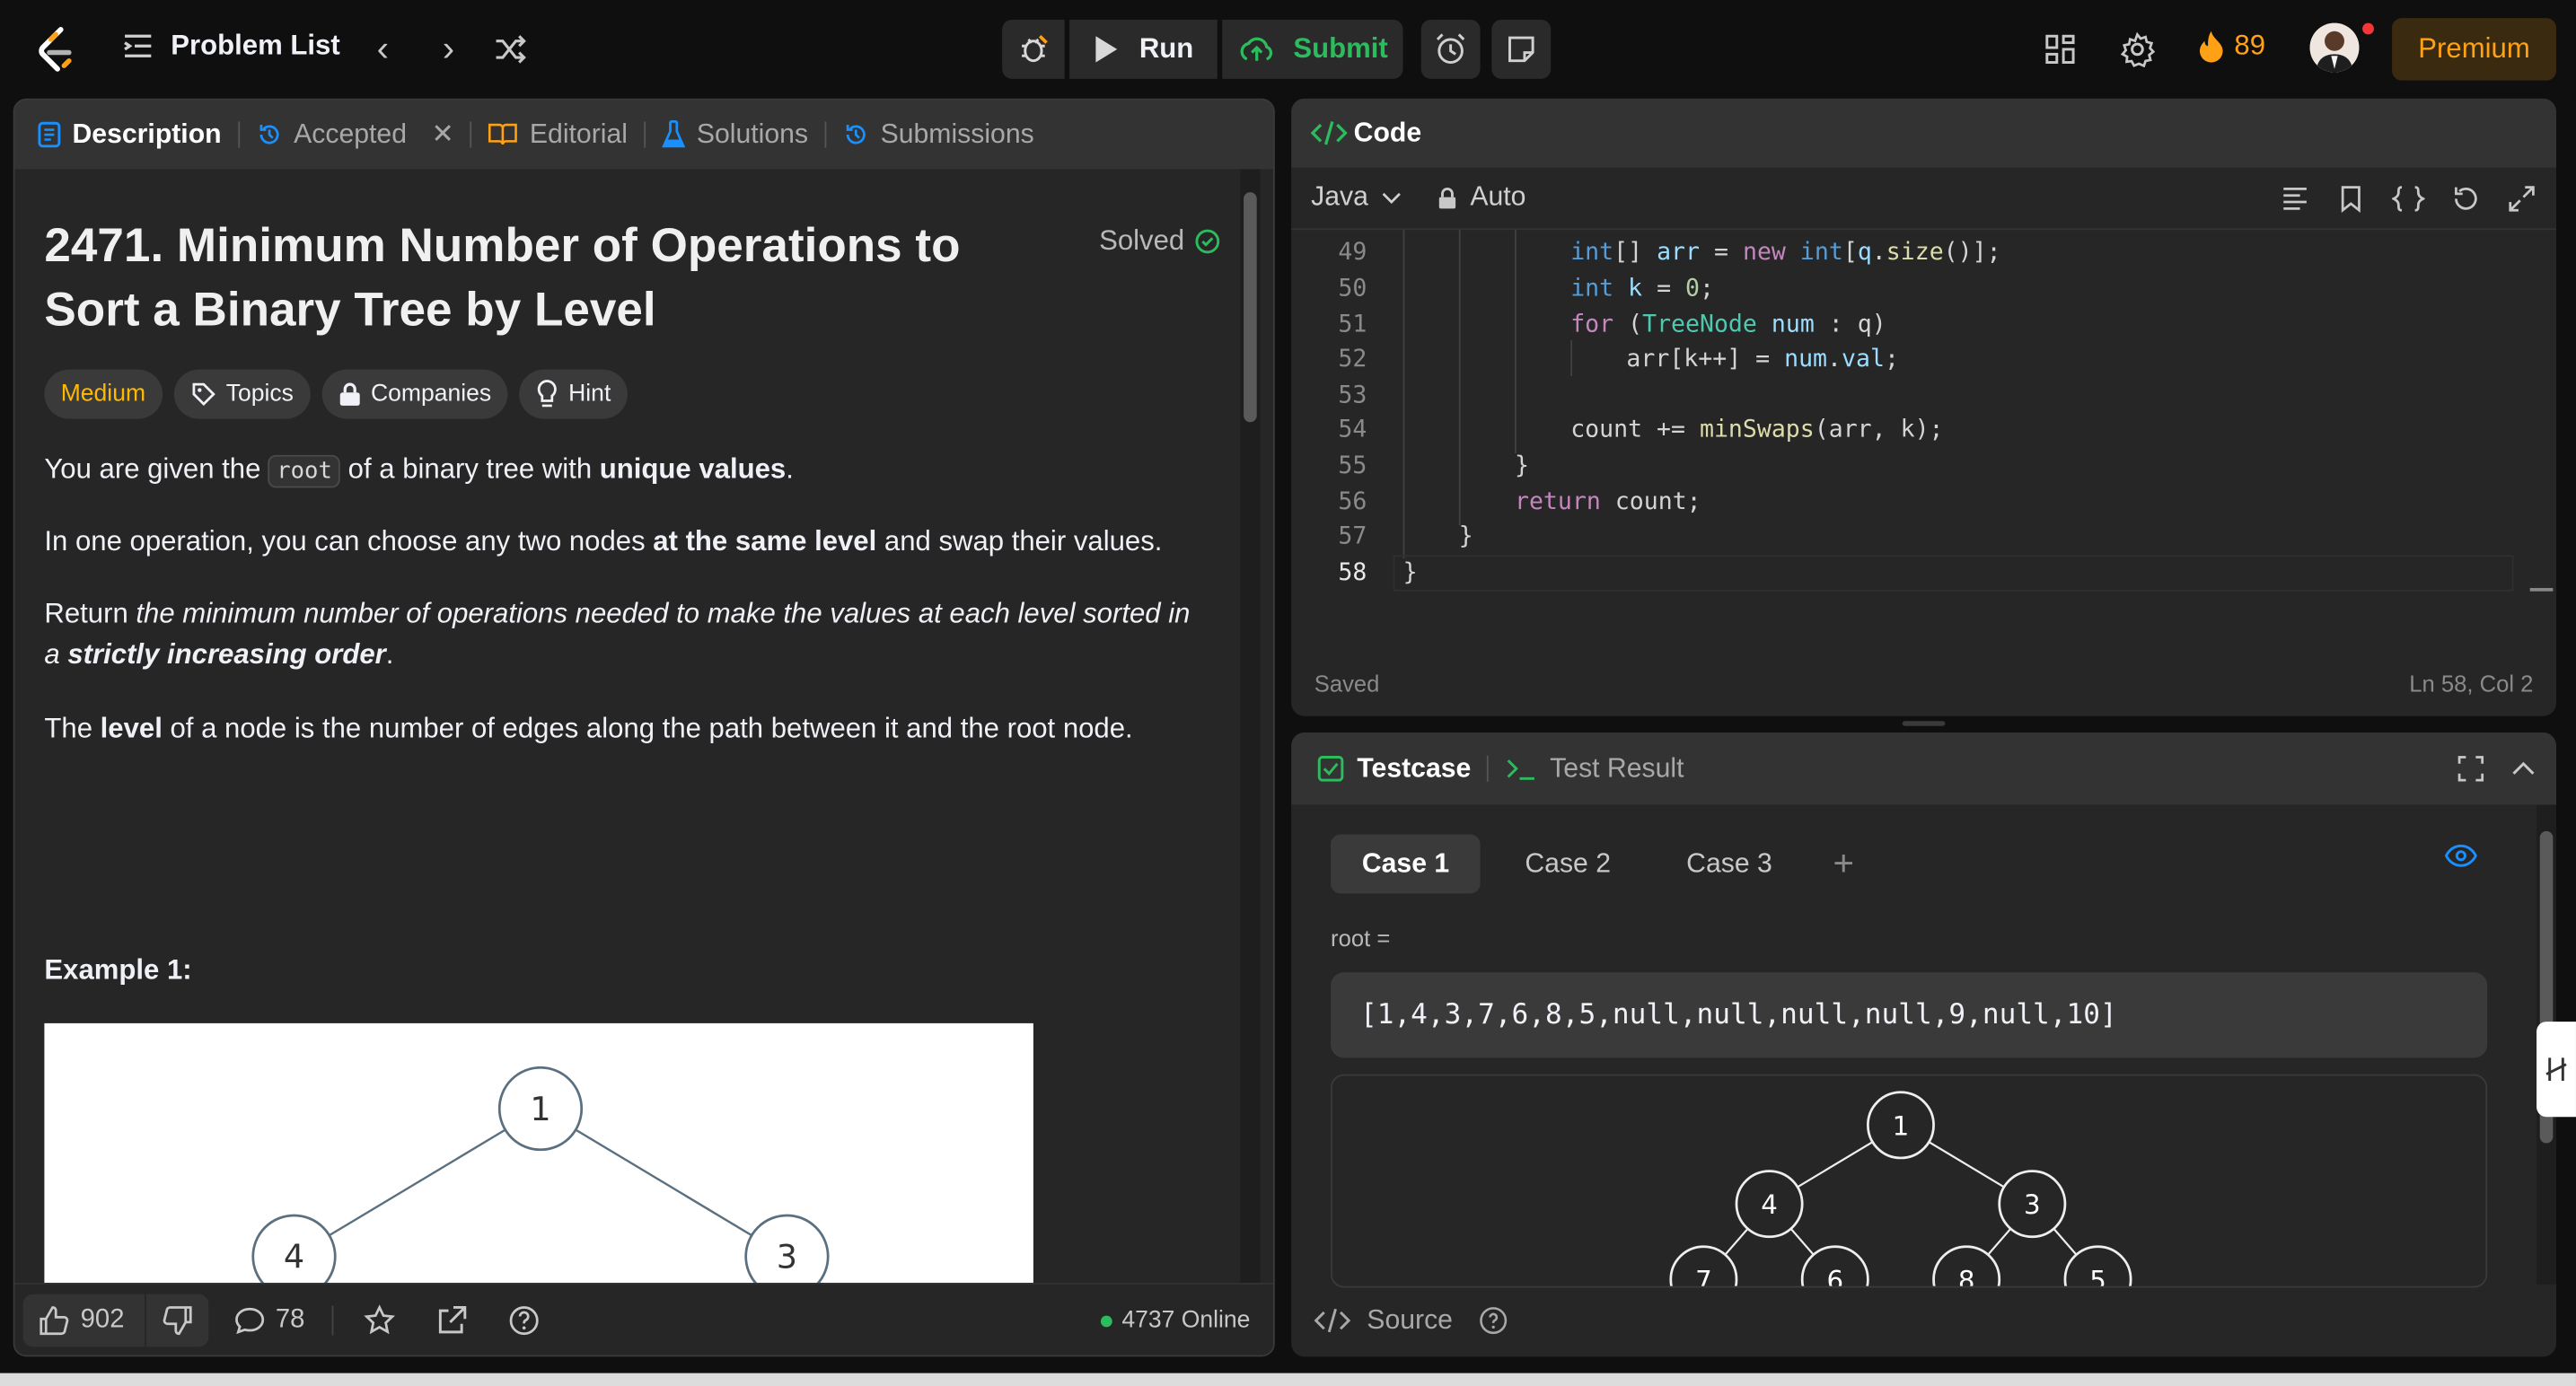  I want to click on settings-gear-icon, so click(2137, 49).